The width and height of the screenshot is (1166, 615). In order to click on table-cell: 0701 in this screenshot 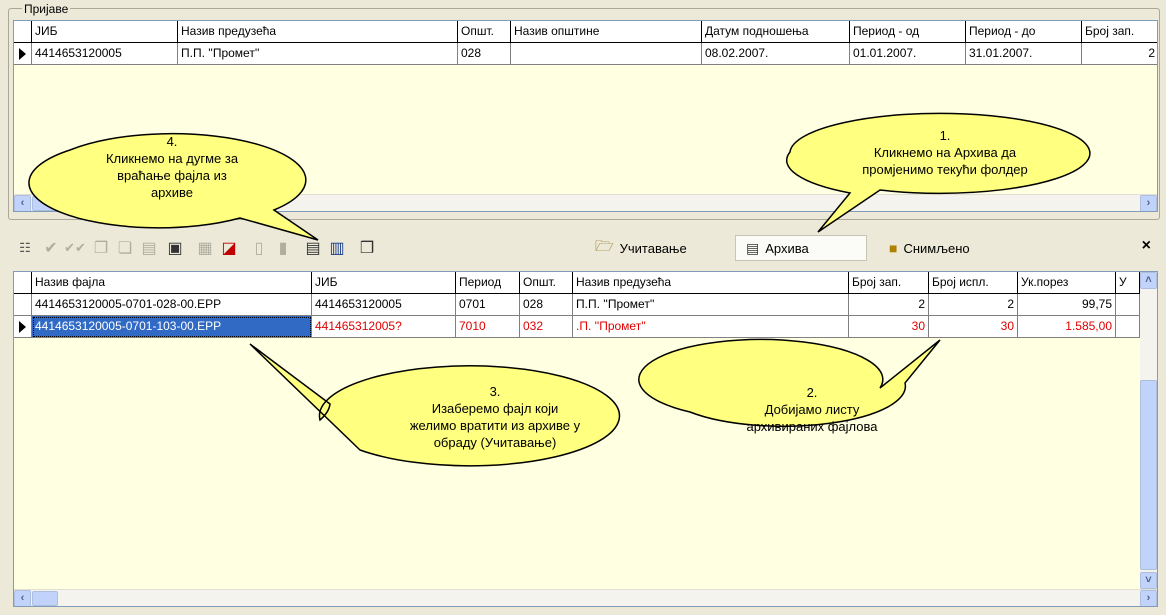, I will do `click(488, 305)`.